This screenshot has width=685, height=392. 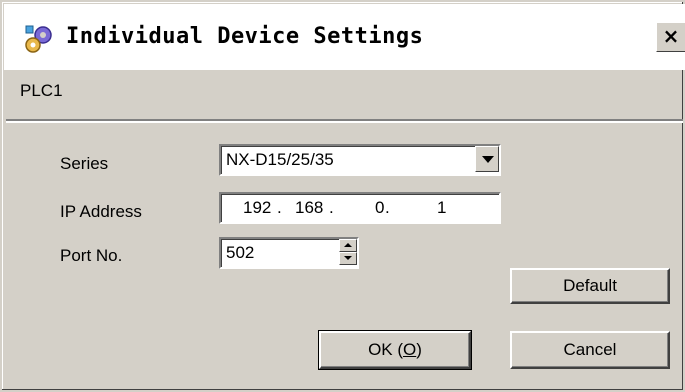 I want to click on window-title: Individual Device Settings, so click(x=245, y=36).